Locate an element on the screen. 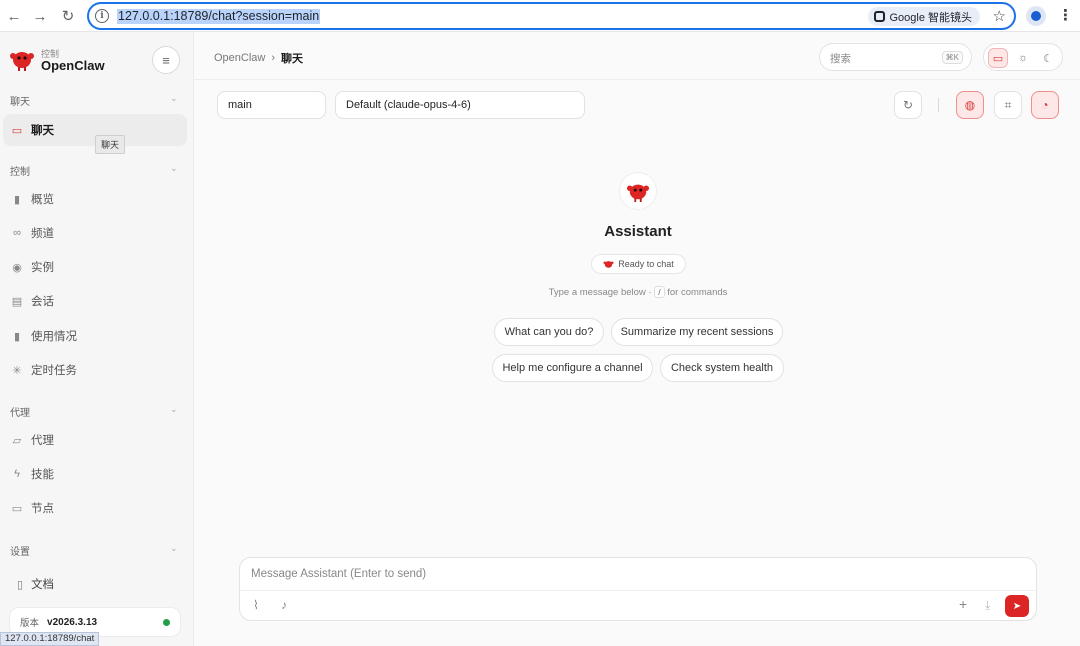 The height and width of the screenshot is (646, 1080). theme-switcher: ▭ ☼ ☾ is located at coordinates (1023, 57).